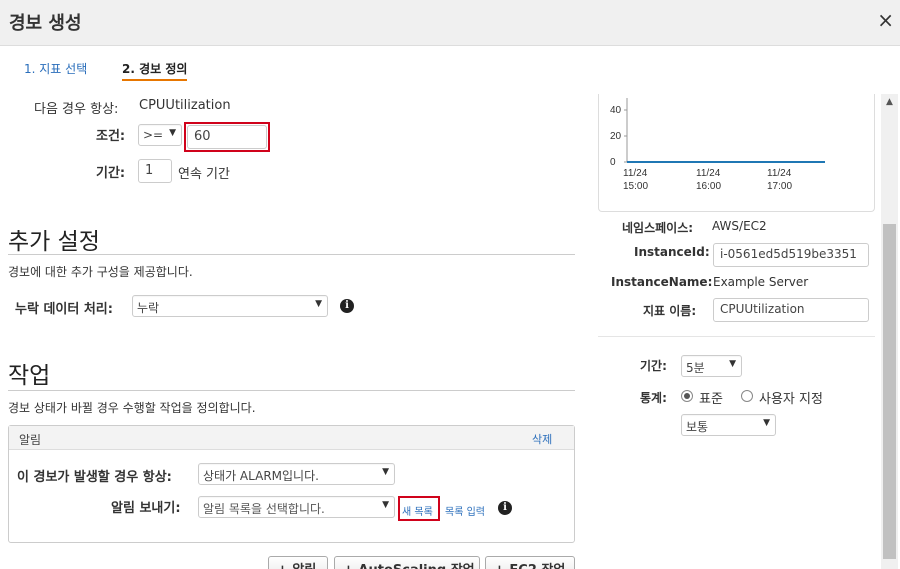 This screenshot has width=900, height=569. I want to click on instanceid-label: InstanceId:, so click(672, 252).